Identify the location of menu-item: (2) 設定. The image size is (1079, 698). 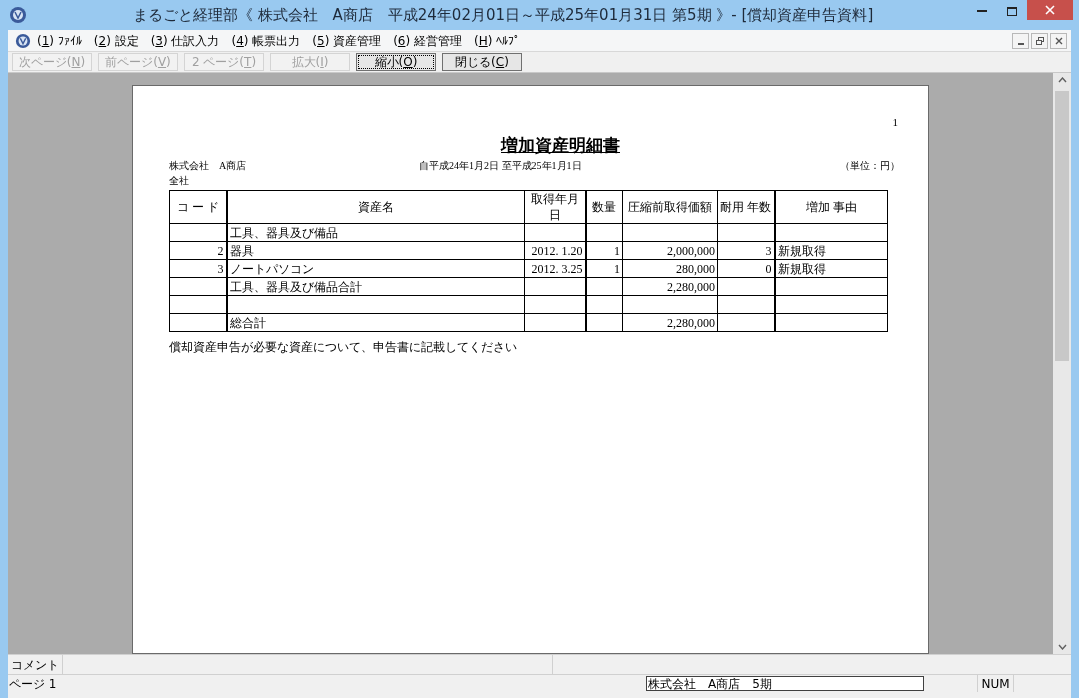
(116, 40).